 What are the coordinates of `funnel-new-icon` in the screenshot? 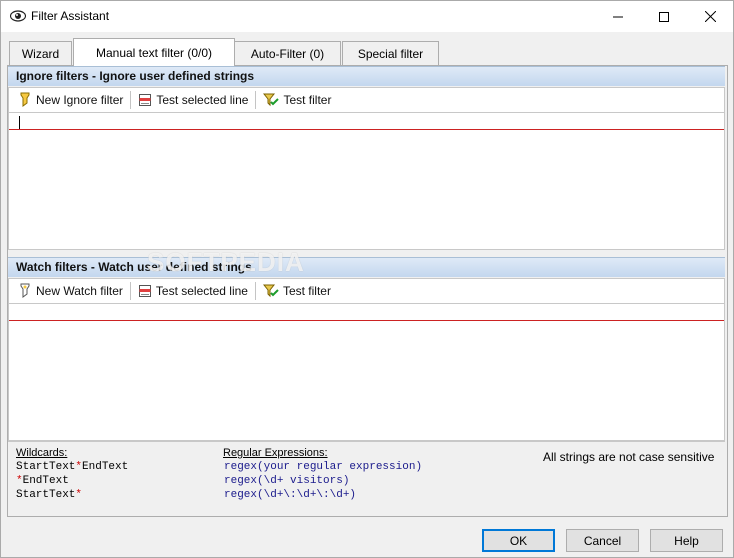 It's located at (25, 99).